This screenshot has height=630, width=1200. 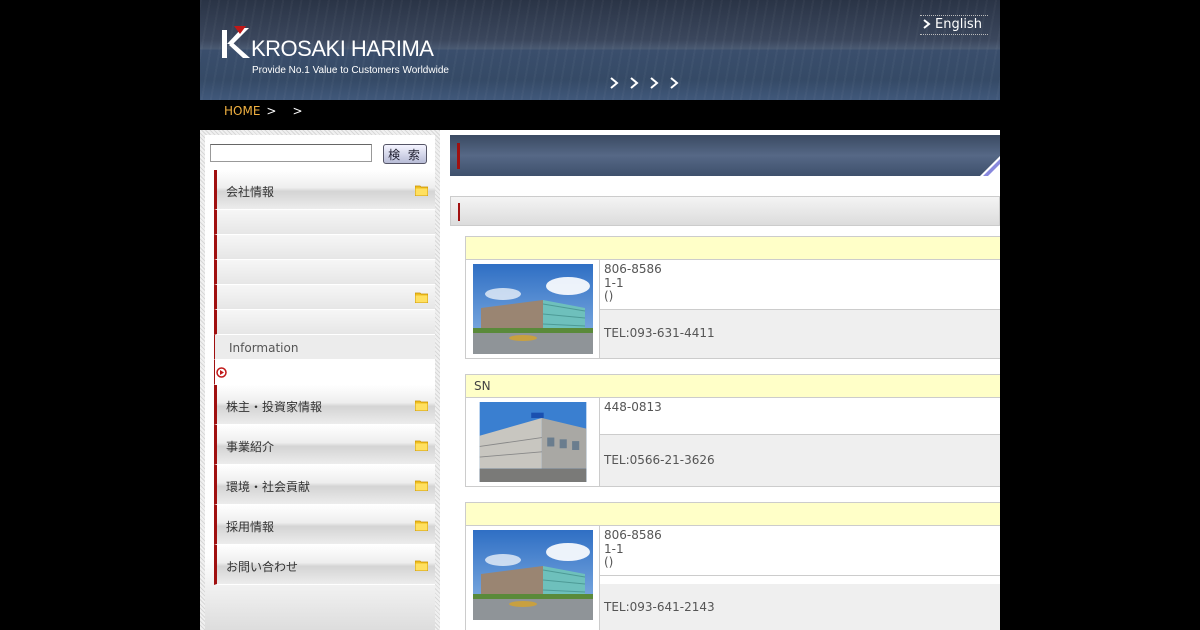 I want to click on circle-arrow-icon, so click(x=221, y=372).